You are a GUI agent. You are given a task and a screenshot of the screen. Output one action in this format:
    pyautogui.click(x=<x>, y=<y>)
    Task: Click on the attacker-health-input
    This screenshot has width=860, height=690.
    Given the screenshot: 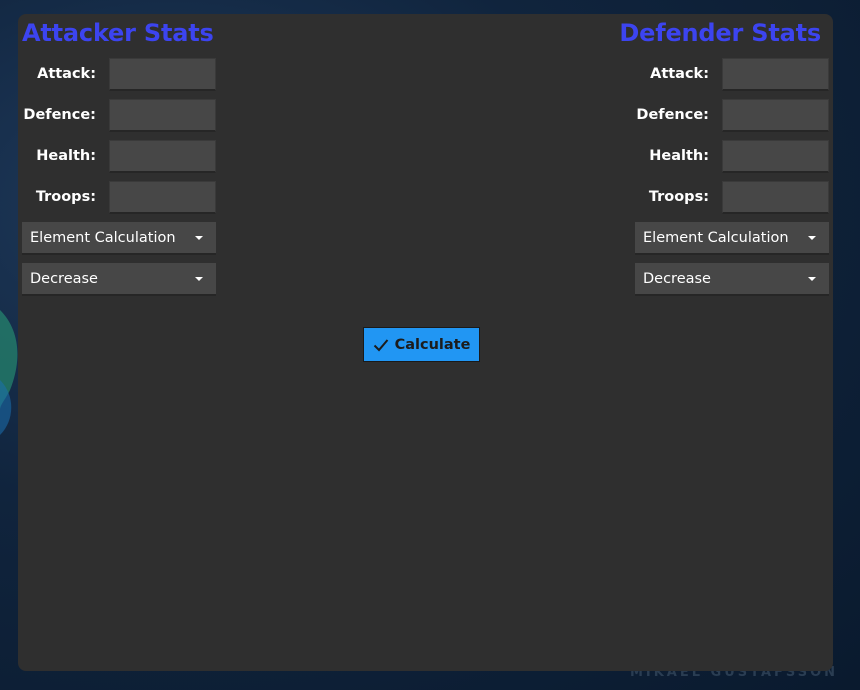 What is the action you would take?
    pyautogui.click(x=162, y=156)
    